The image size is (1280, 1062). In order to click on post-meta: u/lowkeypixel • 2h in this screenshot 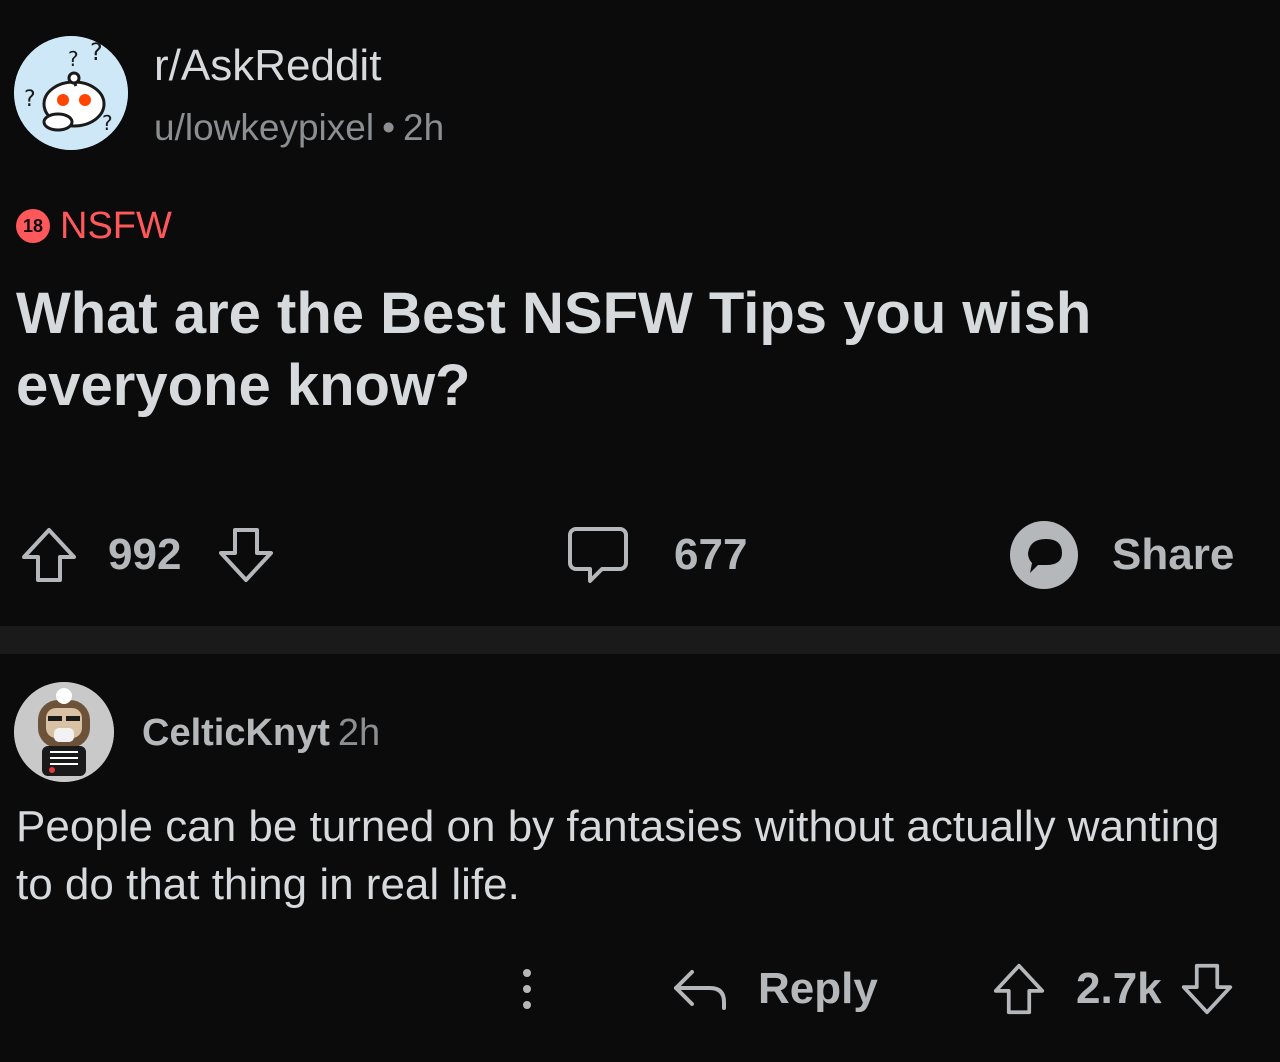, I will do `click(299, 128)`.